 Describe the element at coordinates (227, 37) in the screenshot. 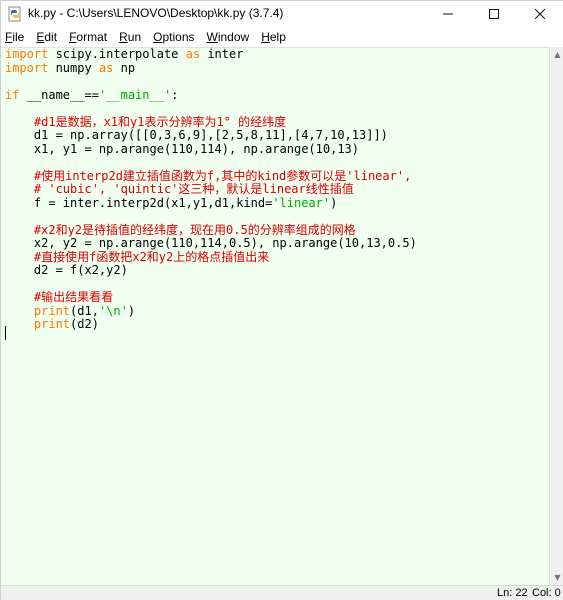

I see `menu-window: Window` at that location.